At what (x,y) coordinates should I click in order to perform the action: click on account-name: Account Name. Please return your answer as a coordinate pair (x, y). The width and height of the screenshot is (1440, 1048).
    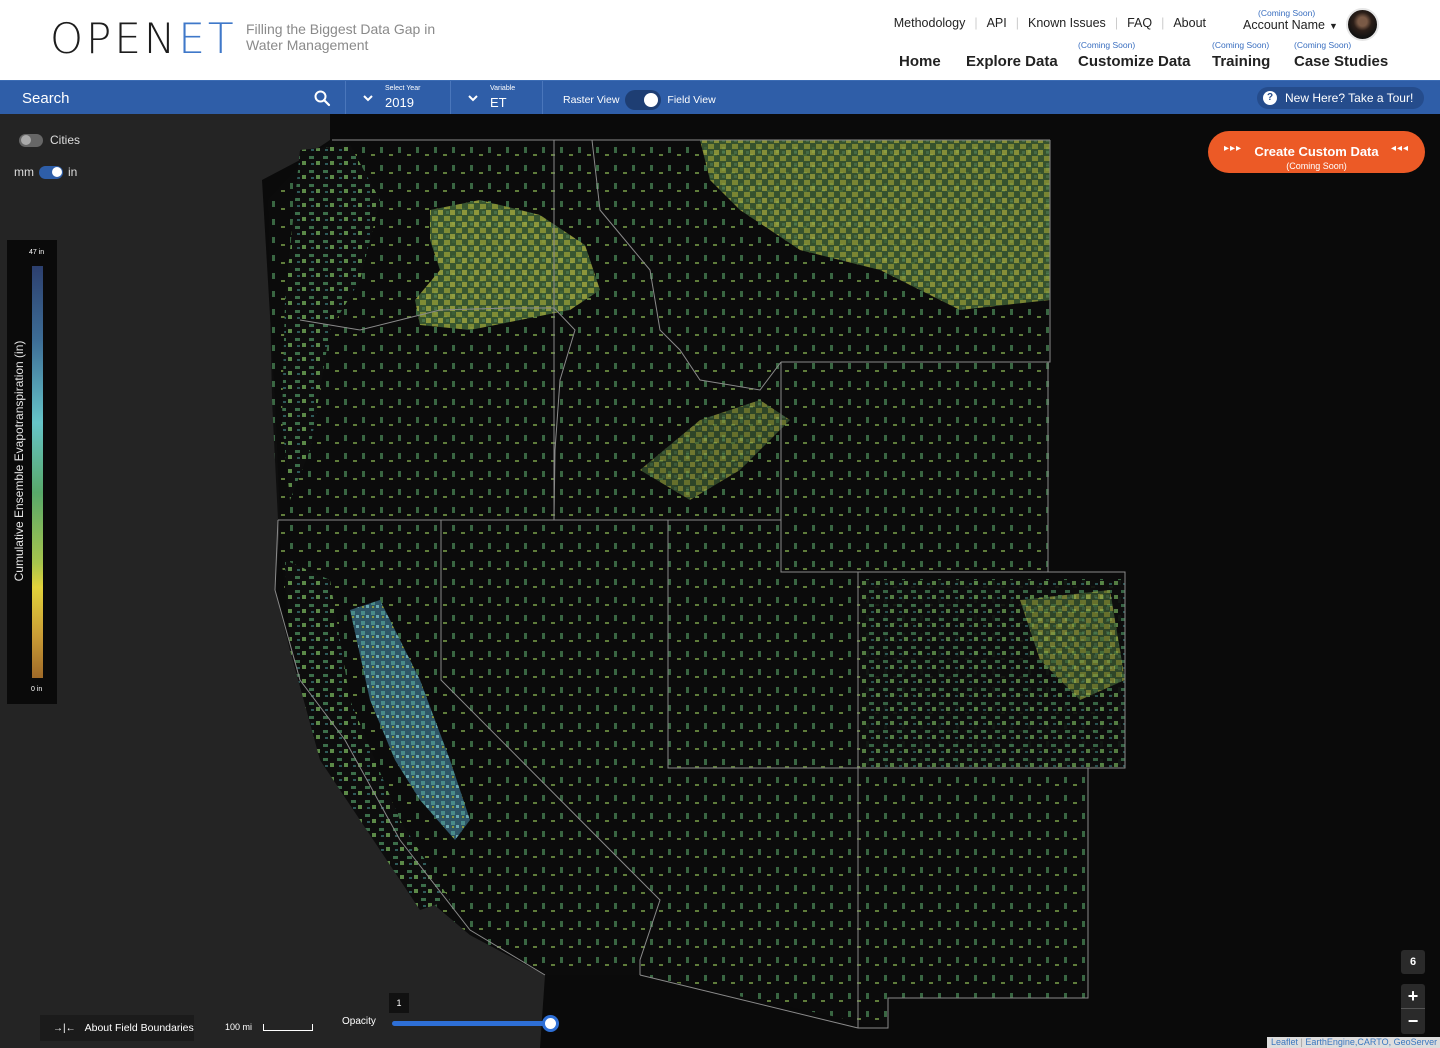
    Looking at the image, I should click on (1284, 25).